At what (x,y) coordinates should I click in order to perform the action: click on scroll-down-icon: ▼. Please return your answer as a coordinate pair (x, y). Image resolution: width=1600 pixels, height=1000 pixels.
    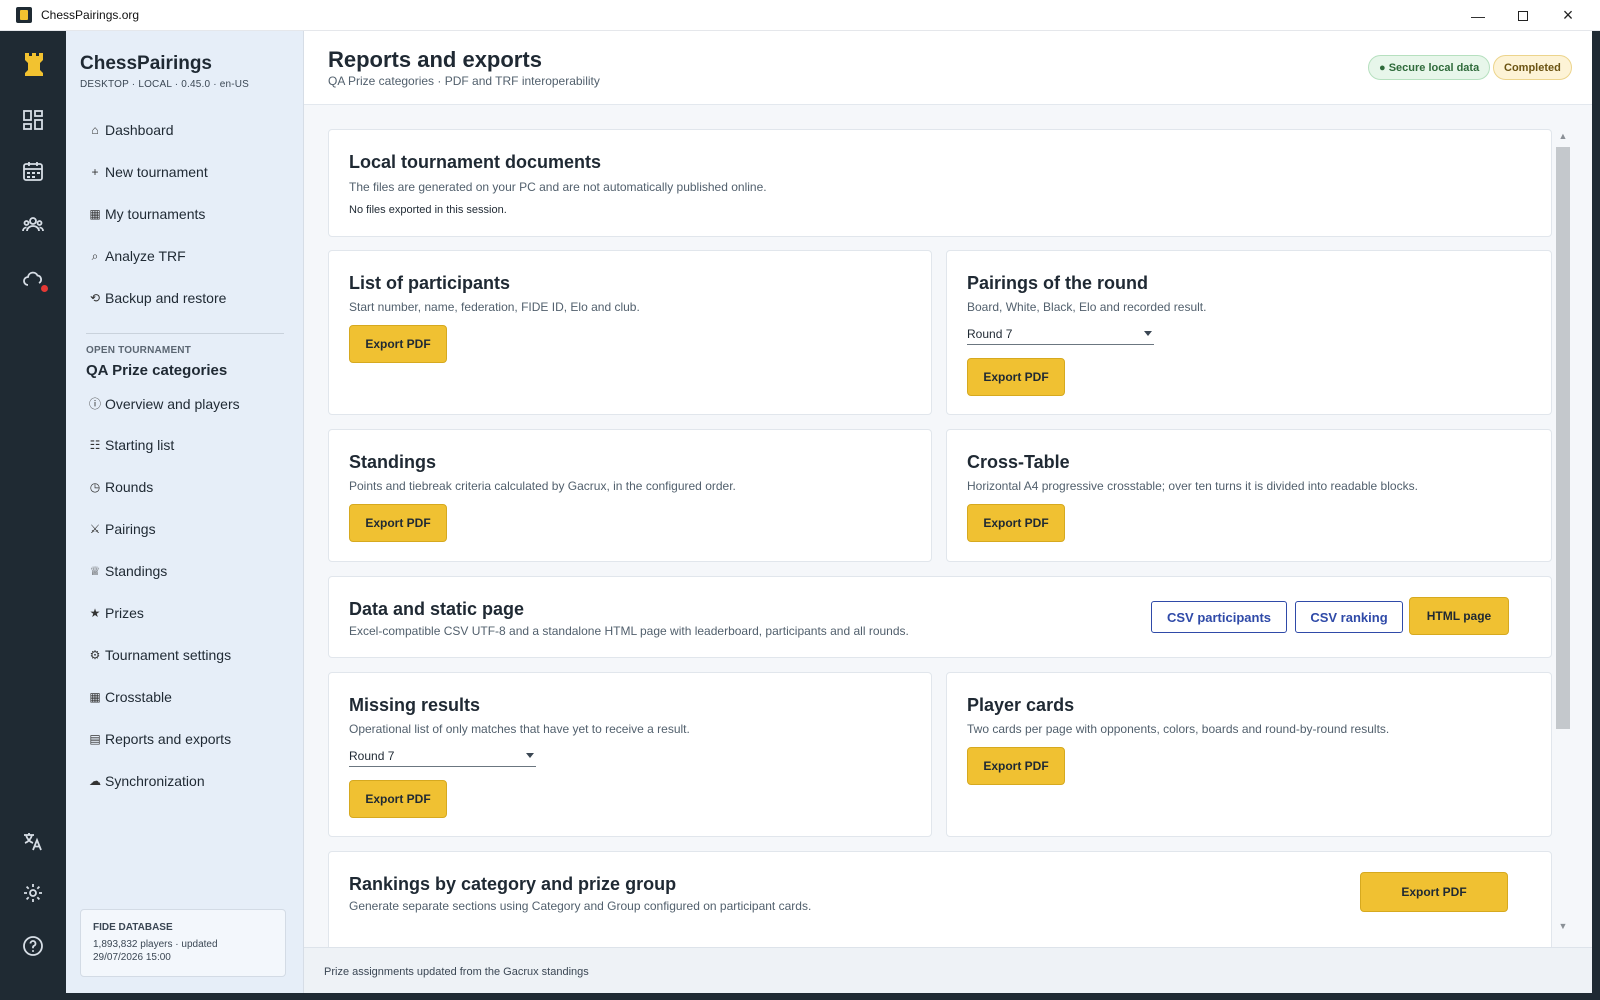
    Looking at the image, I should click on (1563, 926).